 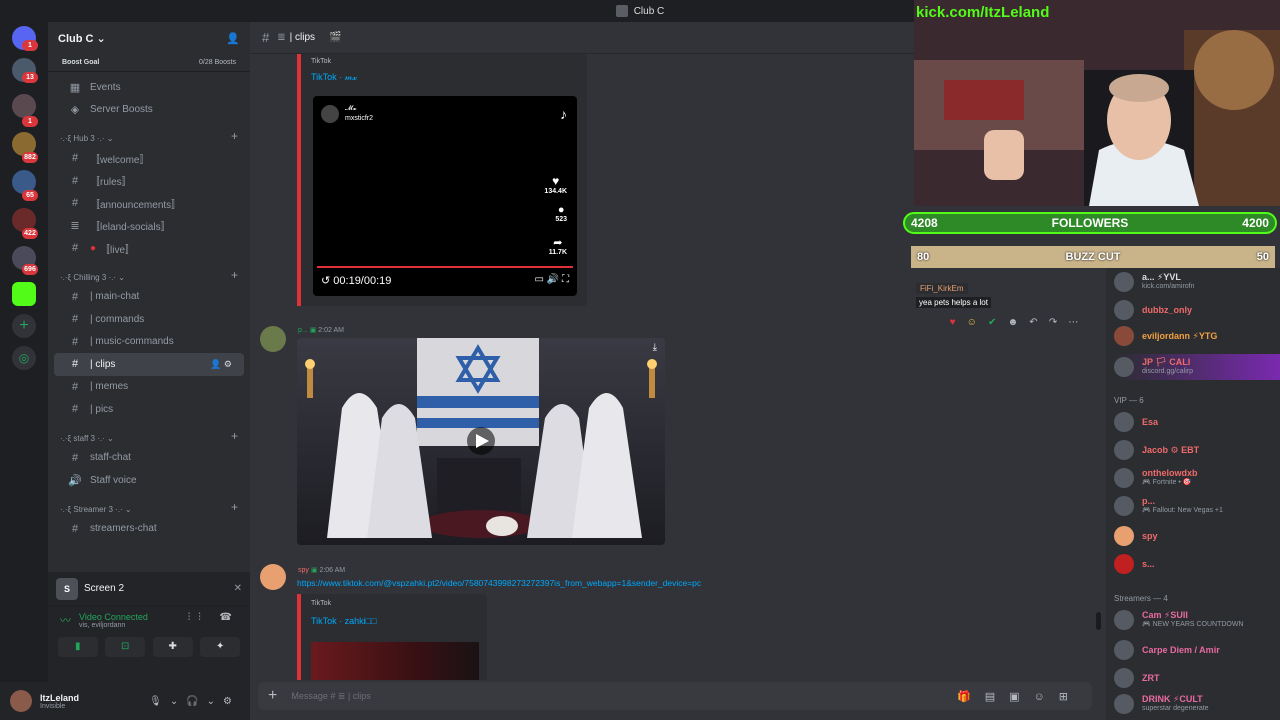 What do you see at coordinates (395, 661) in the screenshot?
I see `embed-thumbnail` at bounding box center [395, 661].